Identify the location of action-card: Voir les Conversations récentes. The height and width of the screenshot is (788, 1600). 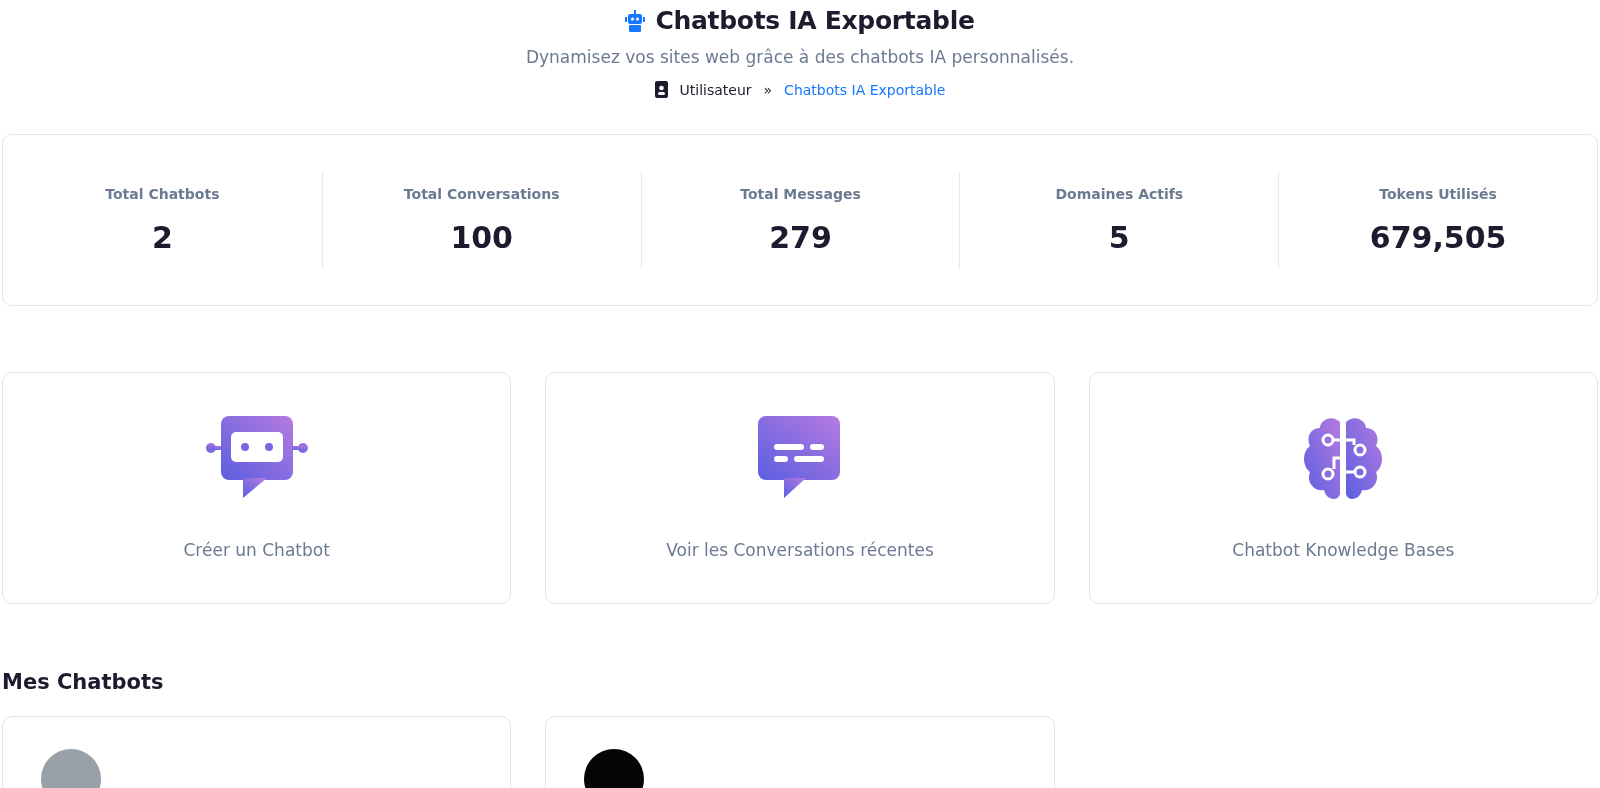
(800, 488).